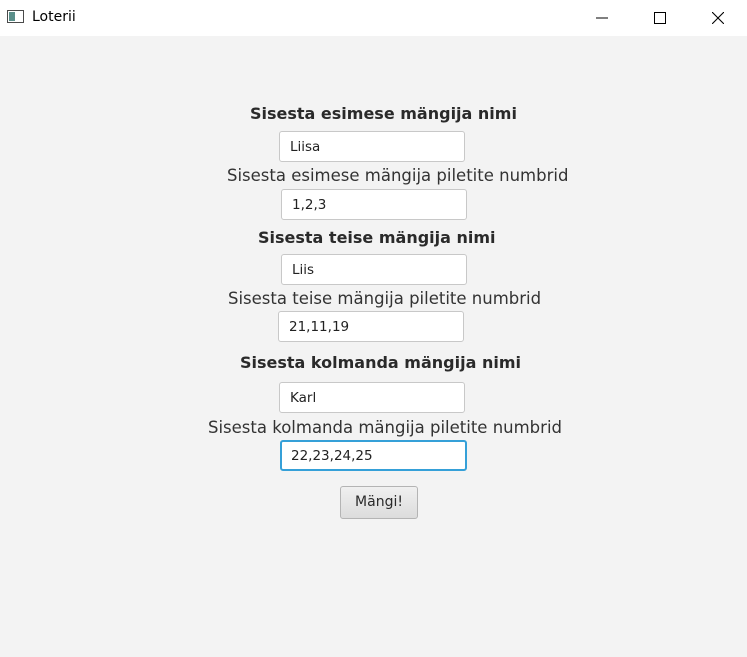 The image size is (747, 657). I want to click on maximize-button, so click(660, 18).